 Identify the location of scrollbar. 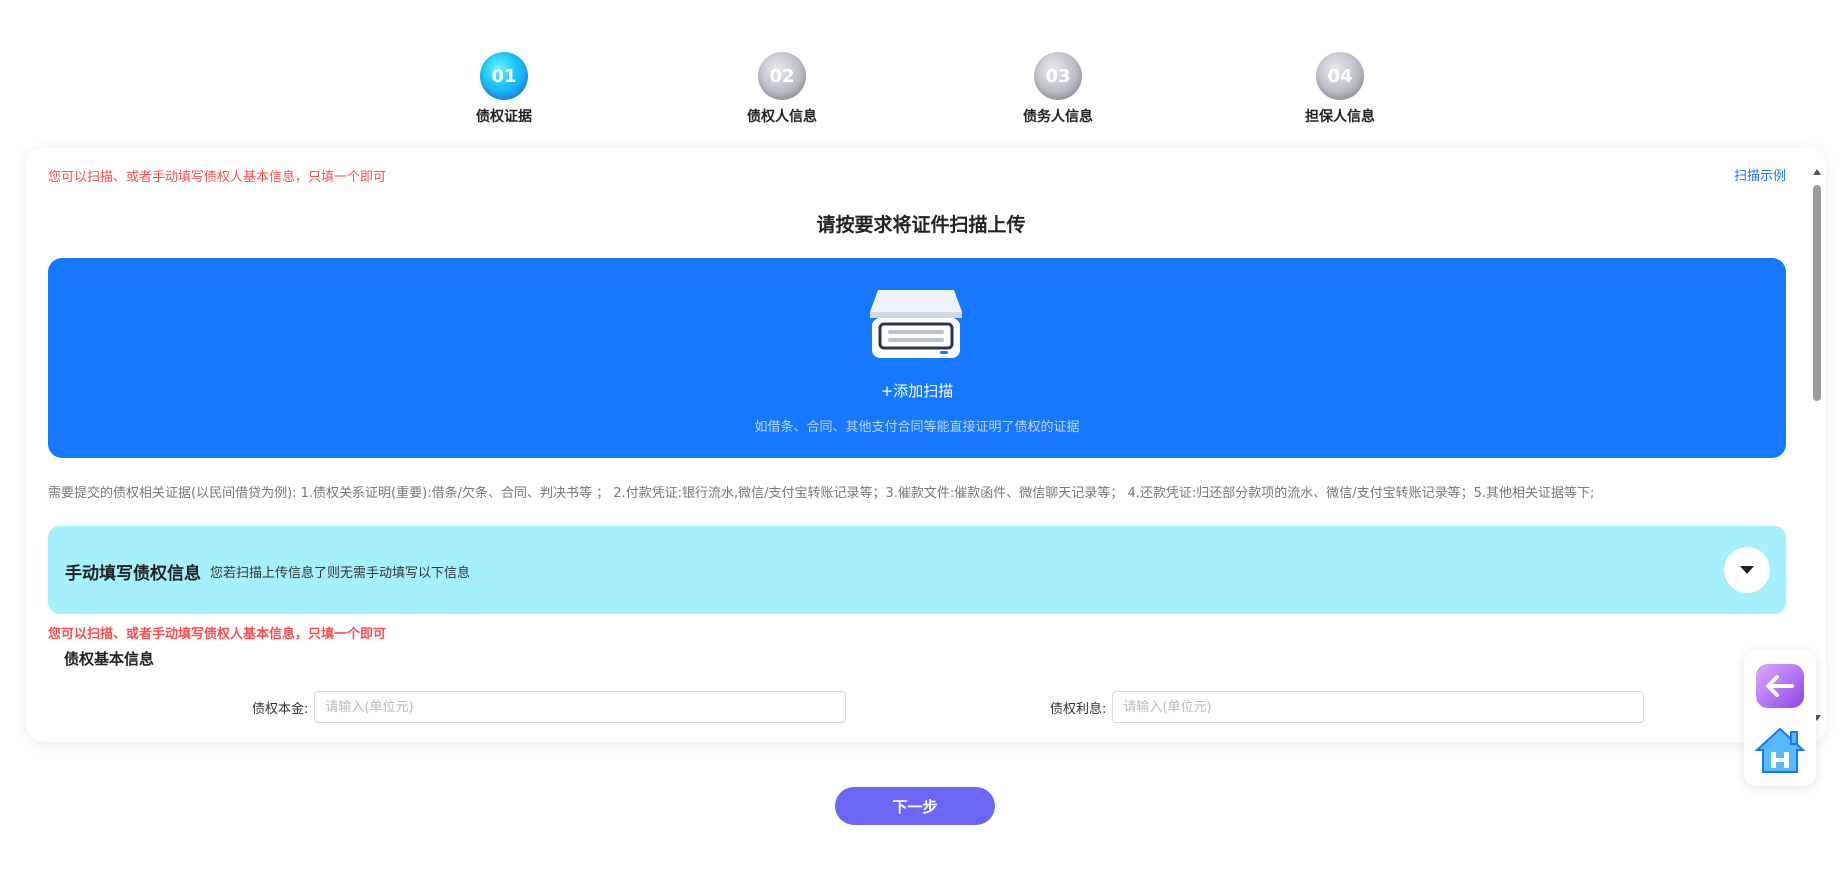
(1817, 445).